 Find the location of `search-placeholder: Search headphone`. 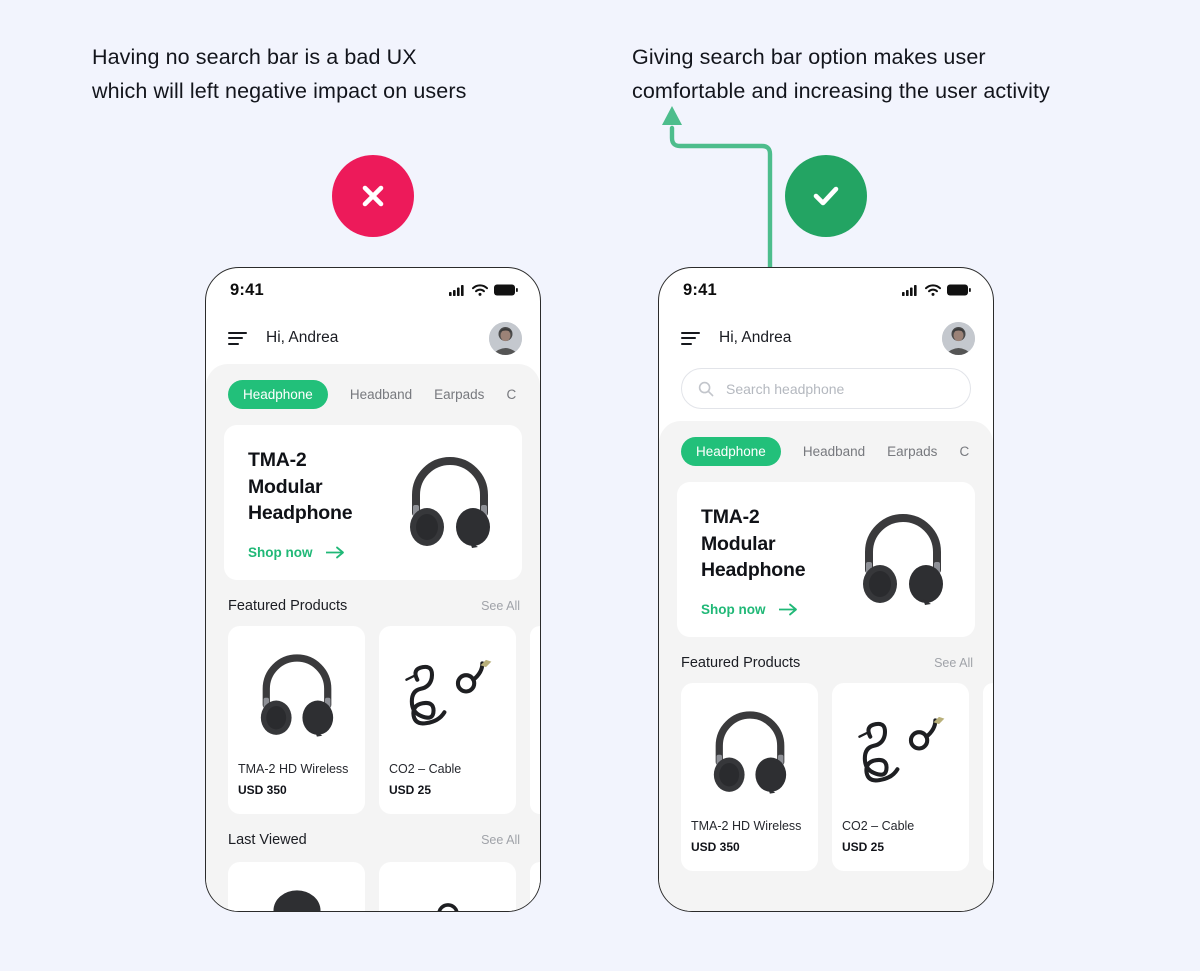

search-placeholder: Search headphone is located at coordinates (785, 388).